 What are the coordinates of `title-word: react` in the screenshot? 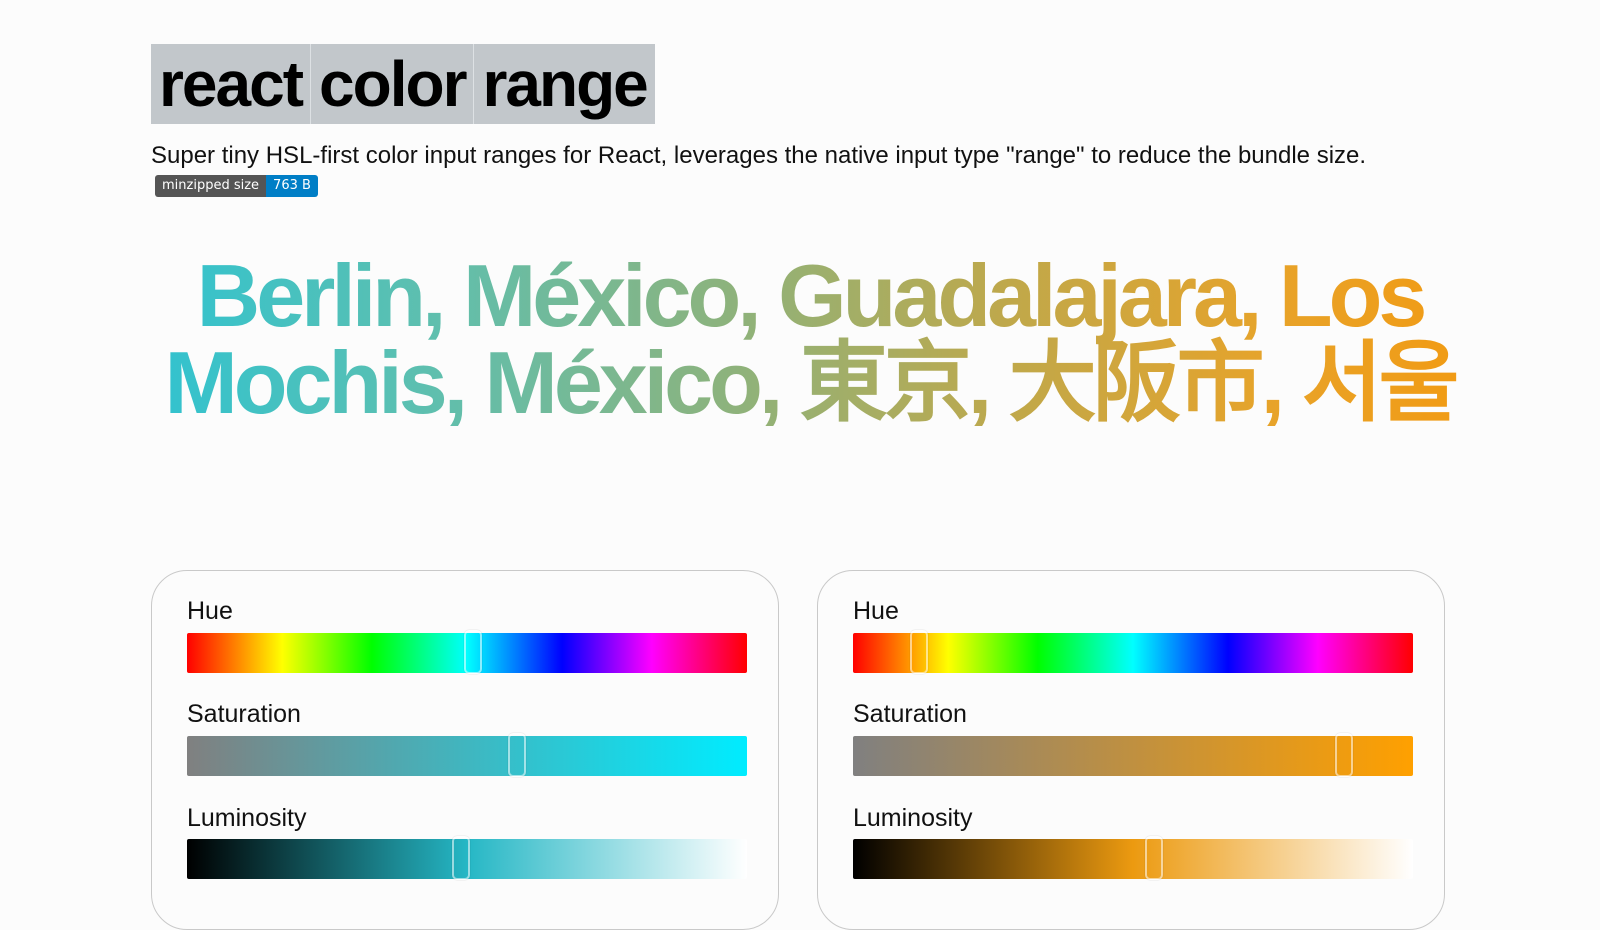 It's located at (231, 84).